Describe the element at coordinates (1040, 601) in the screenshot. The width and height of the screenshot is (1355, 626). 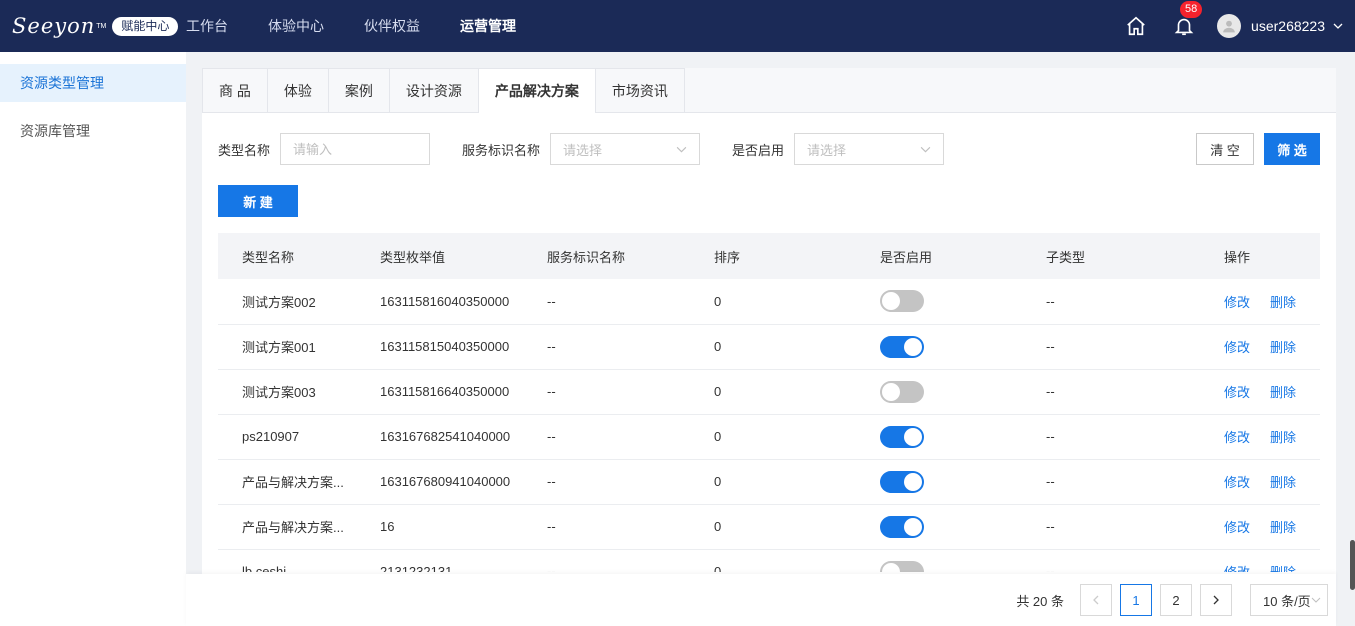
I see `total-count: 共 20 条` at that location.